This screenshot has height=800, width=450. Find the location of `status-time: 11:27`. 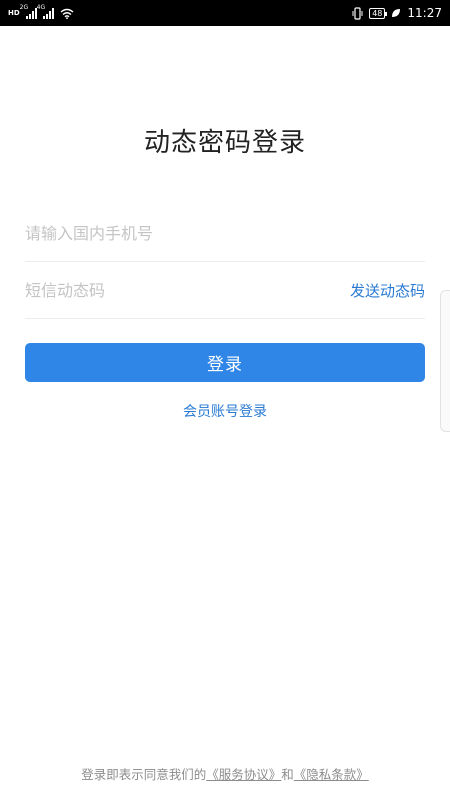

status-time: 11:27 is located at coordinates (424, 13).